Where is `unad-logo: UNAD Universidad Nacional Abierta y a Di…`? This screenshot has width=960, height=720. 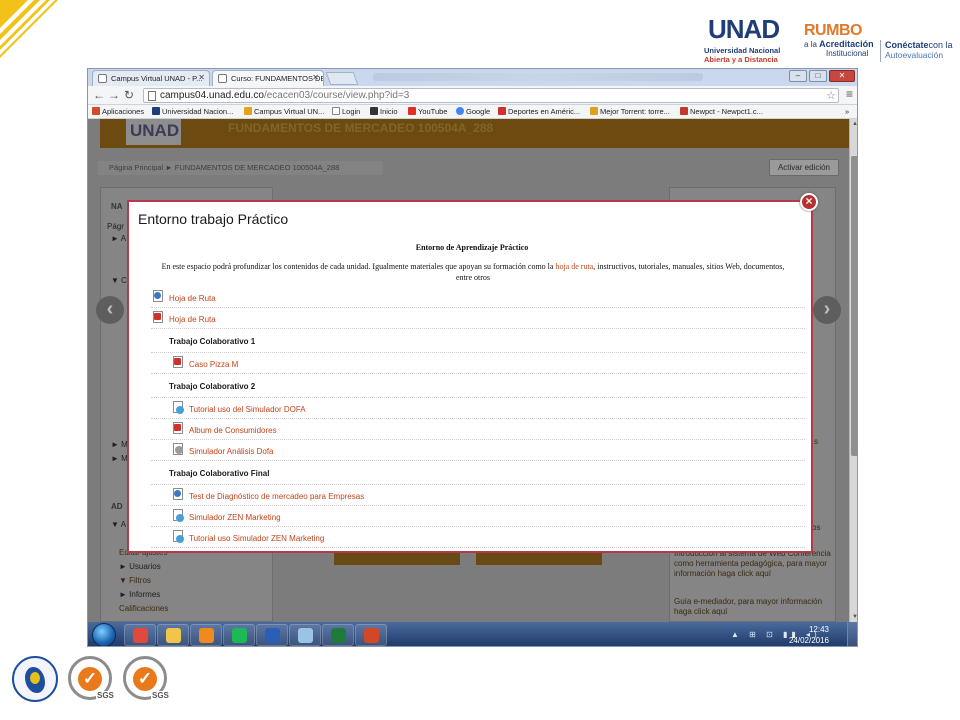 unad-logo: UNAD Universidad Nacional Abierta y a Di… is located at coordinates (750, 39).